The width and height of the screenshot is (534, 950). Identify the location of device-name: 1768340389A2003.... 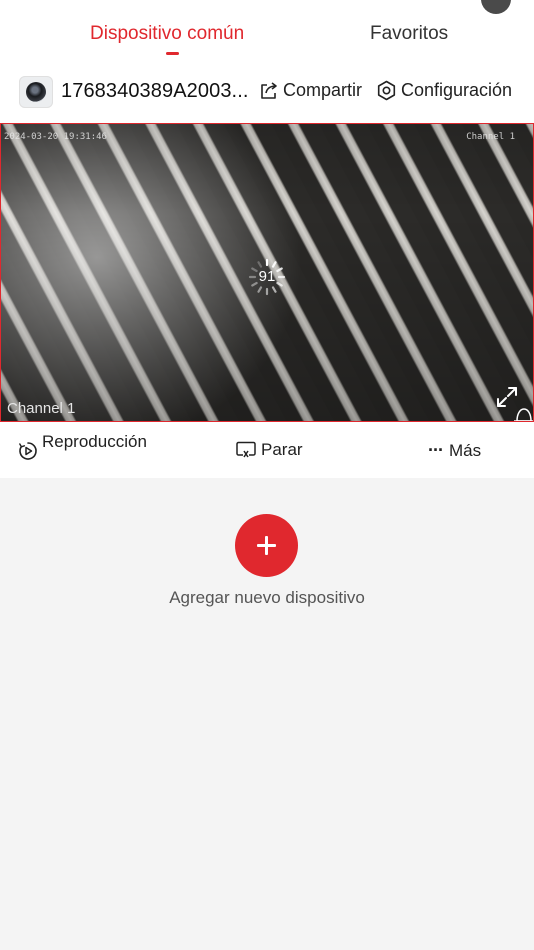
(155, 91).